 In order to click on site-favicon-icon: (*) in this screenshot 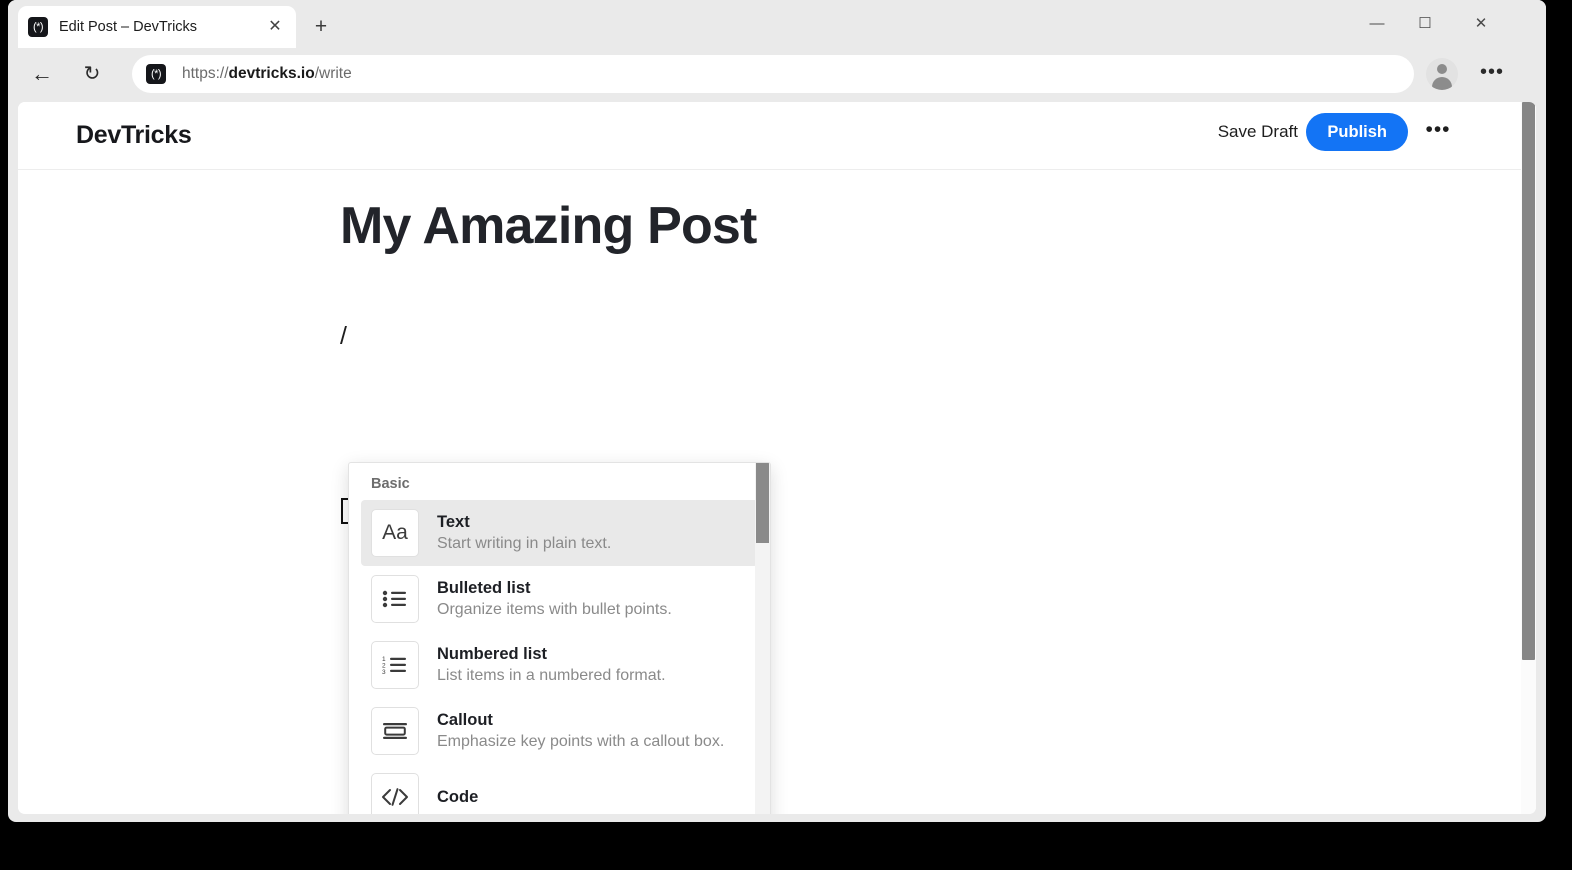, I will do `click(156, 74)`.